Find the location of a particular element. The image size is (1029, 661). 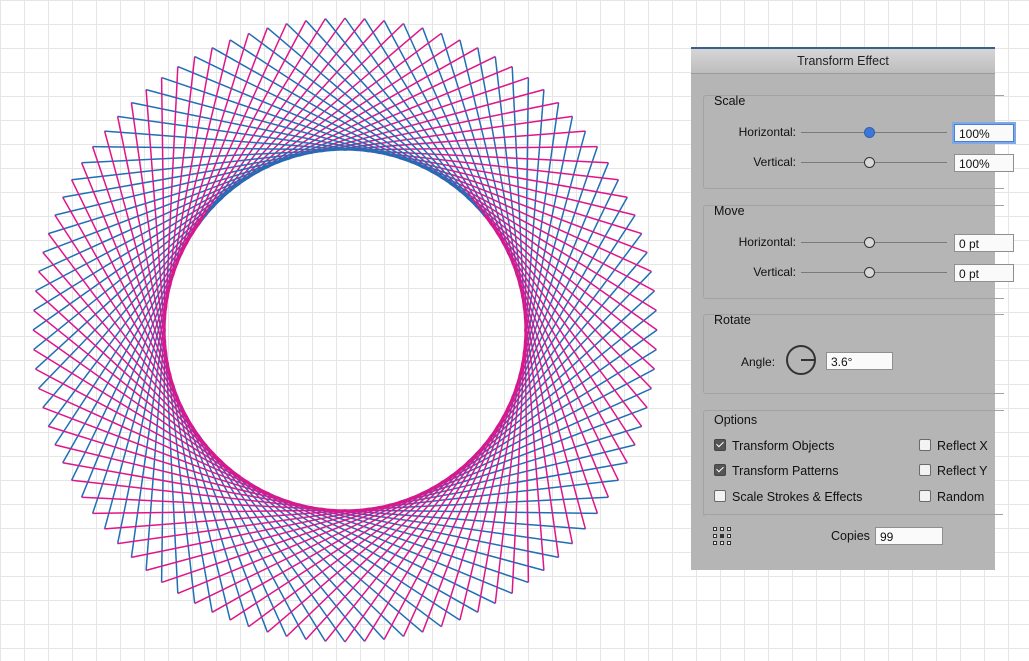

scale-strokes-label: Scale Strokes & Effects is located at coordinates (797, 497).